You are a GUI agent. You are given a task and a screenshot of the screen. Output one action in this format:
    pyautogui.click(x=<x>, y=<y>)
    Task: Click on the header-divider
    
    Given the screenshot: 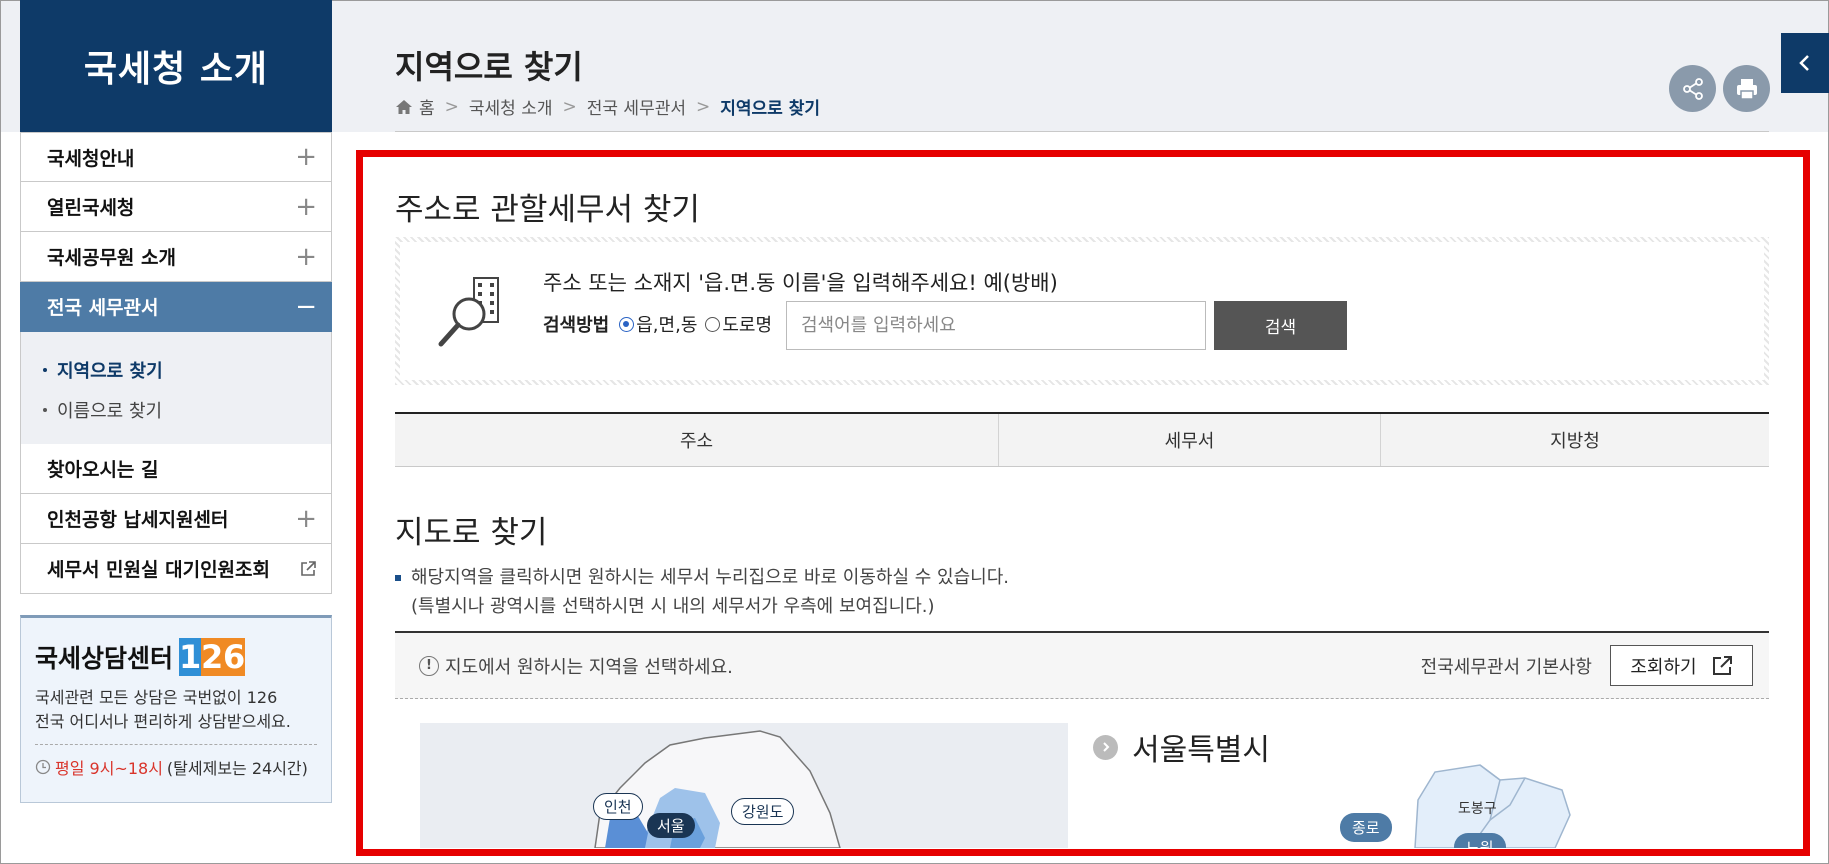 What is the action you would take?
    pyautogui.click(x=1082, y=131)
    